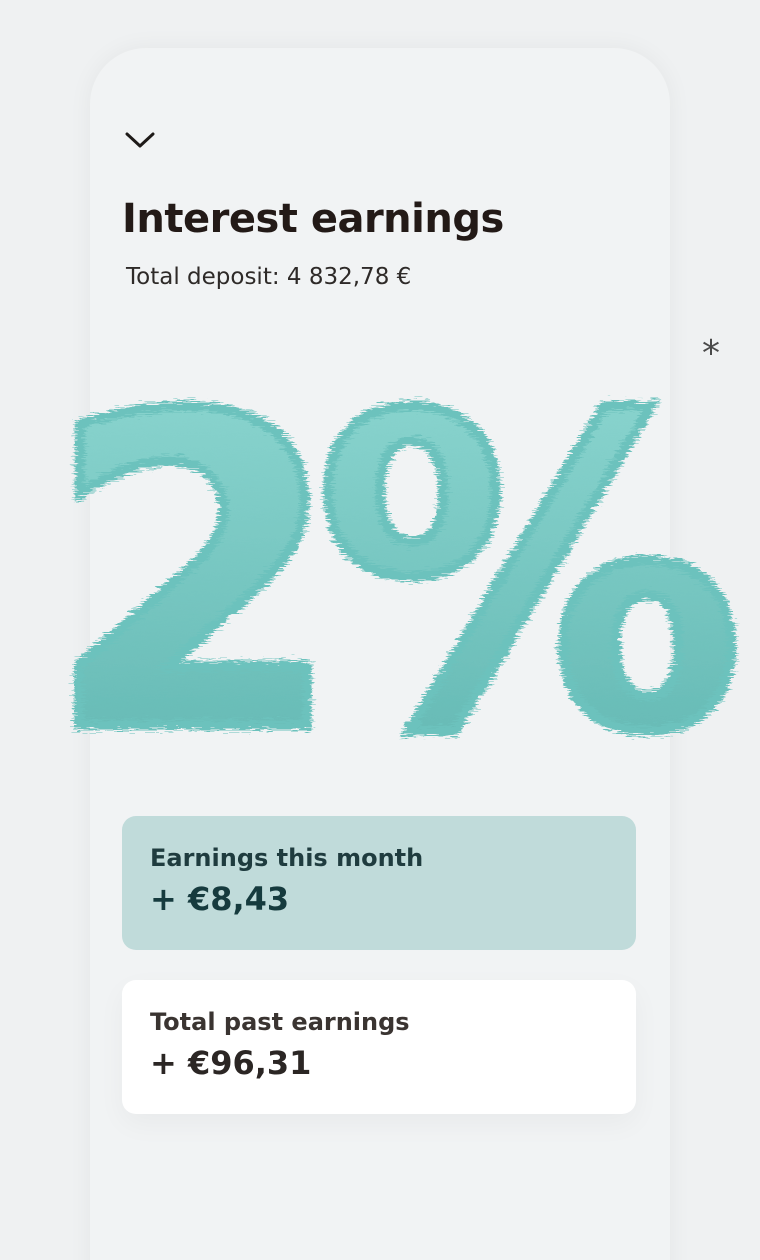 The height and width of the screenshot is (1260, 760). What do you see at coordinates (231, 1063) in the screenshot?
I see `total-past-earnings-value: + €96,31` at bounding box center [231, 1063].